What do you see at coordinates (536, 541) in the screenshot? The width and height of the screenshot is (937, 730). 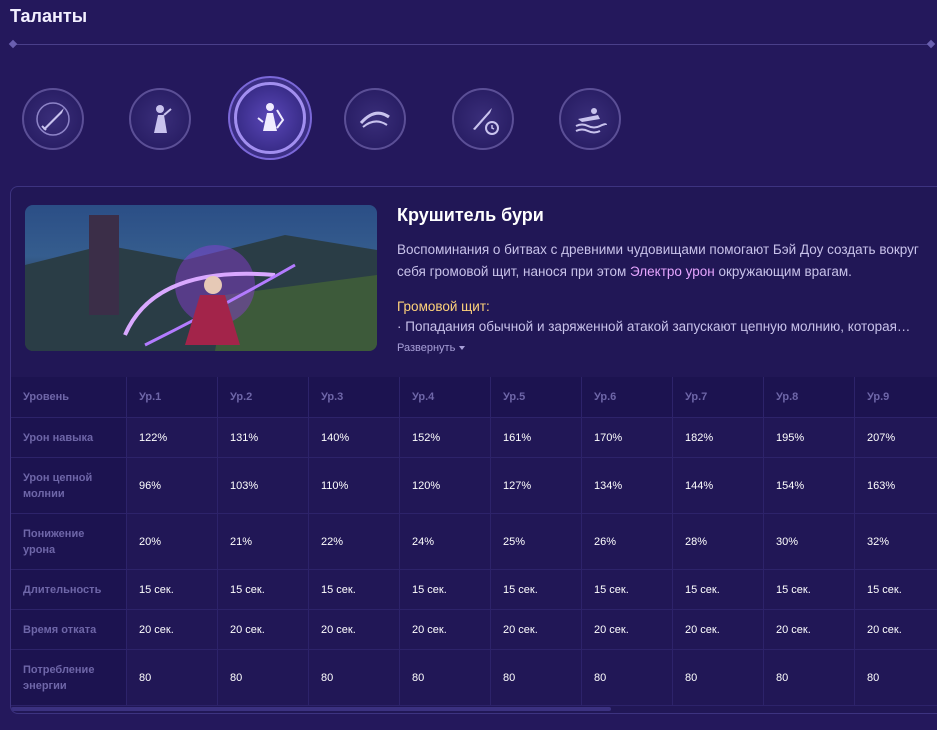 I see `table-cell: 25%` at bounding box center [536, 541].